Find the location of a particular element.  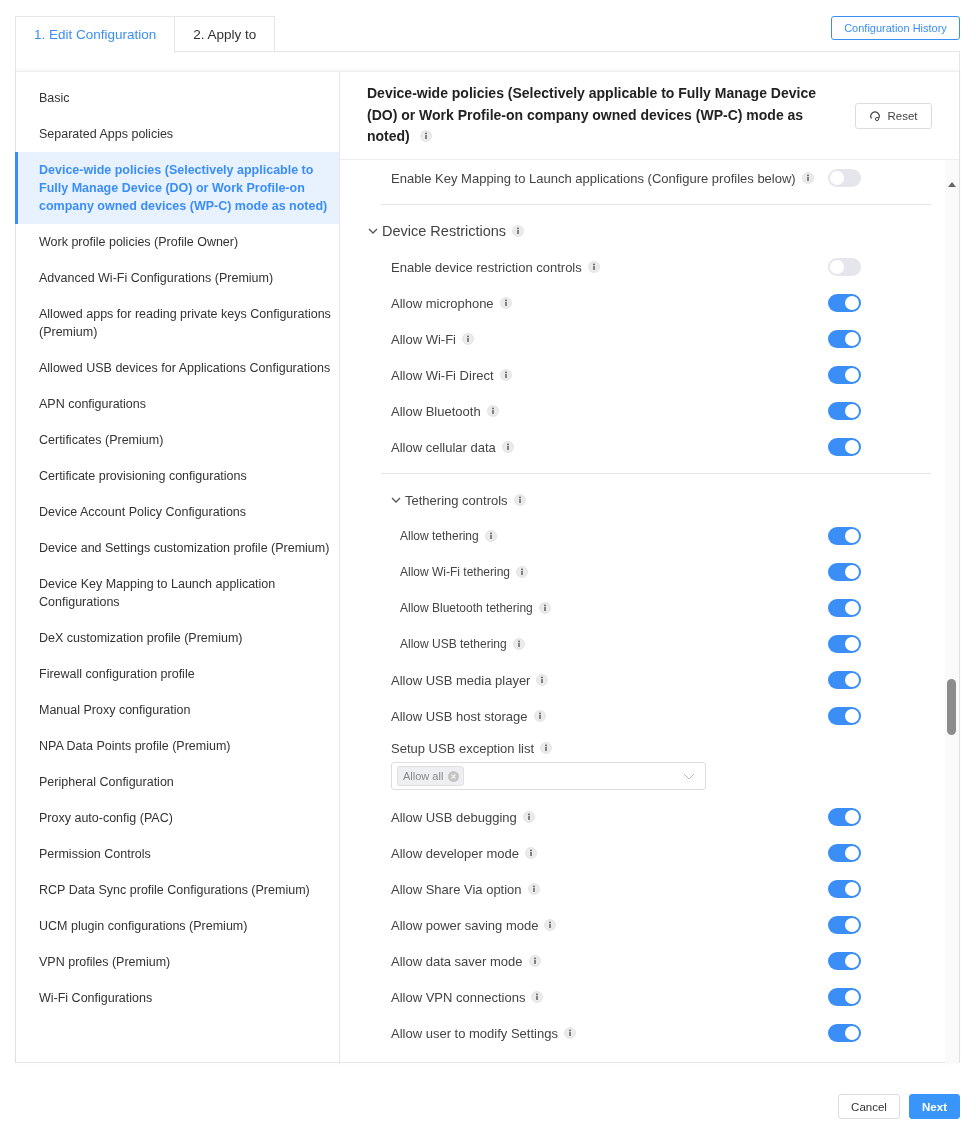

scrollbar-thumb is located at coordinates (951, 707).